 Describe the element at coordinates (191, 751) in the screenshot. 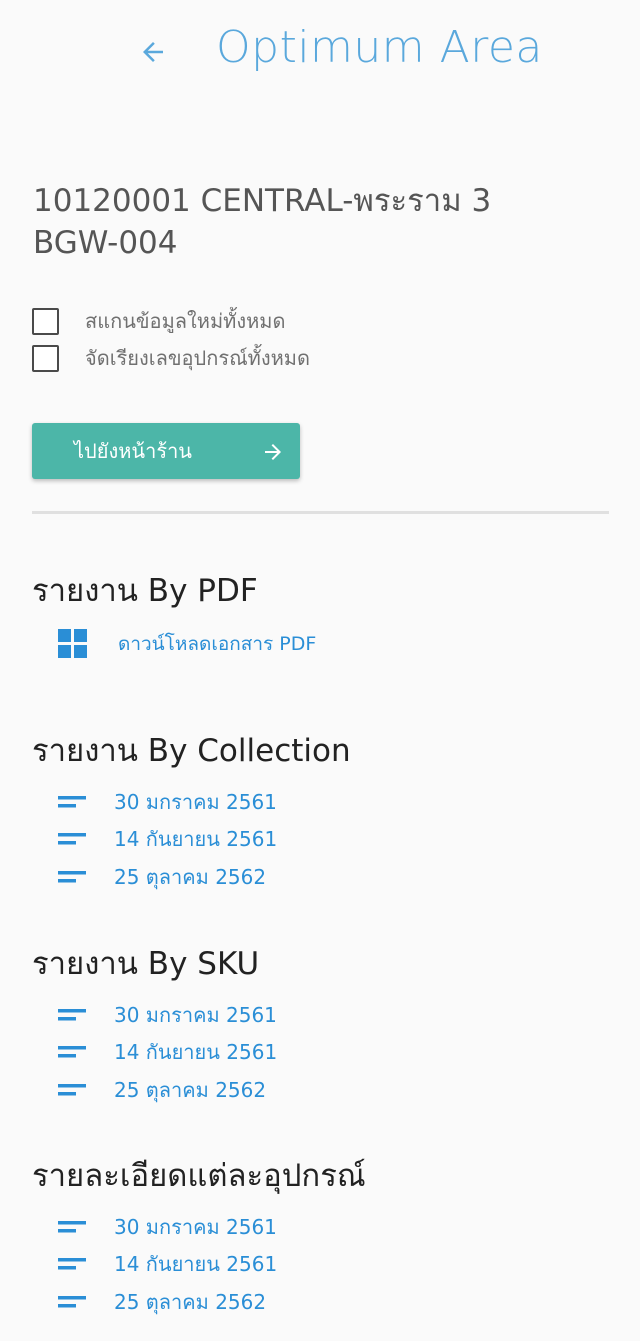

I see `report-collection-title: รายงาน By Collection` at that location.